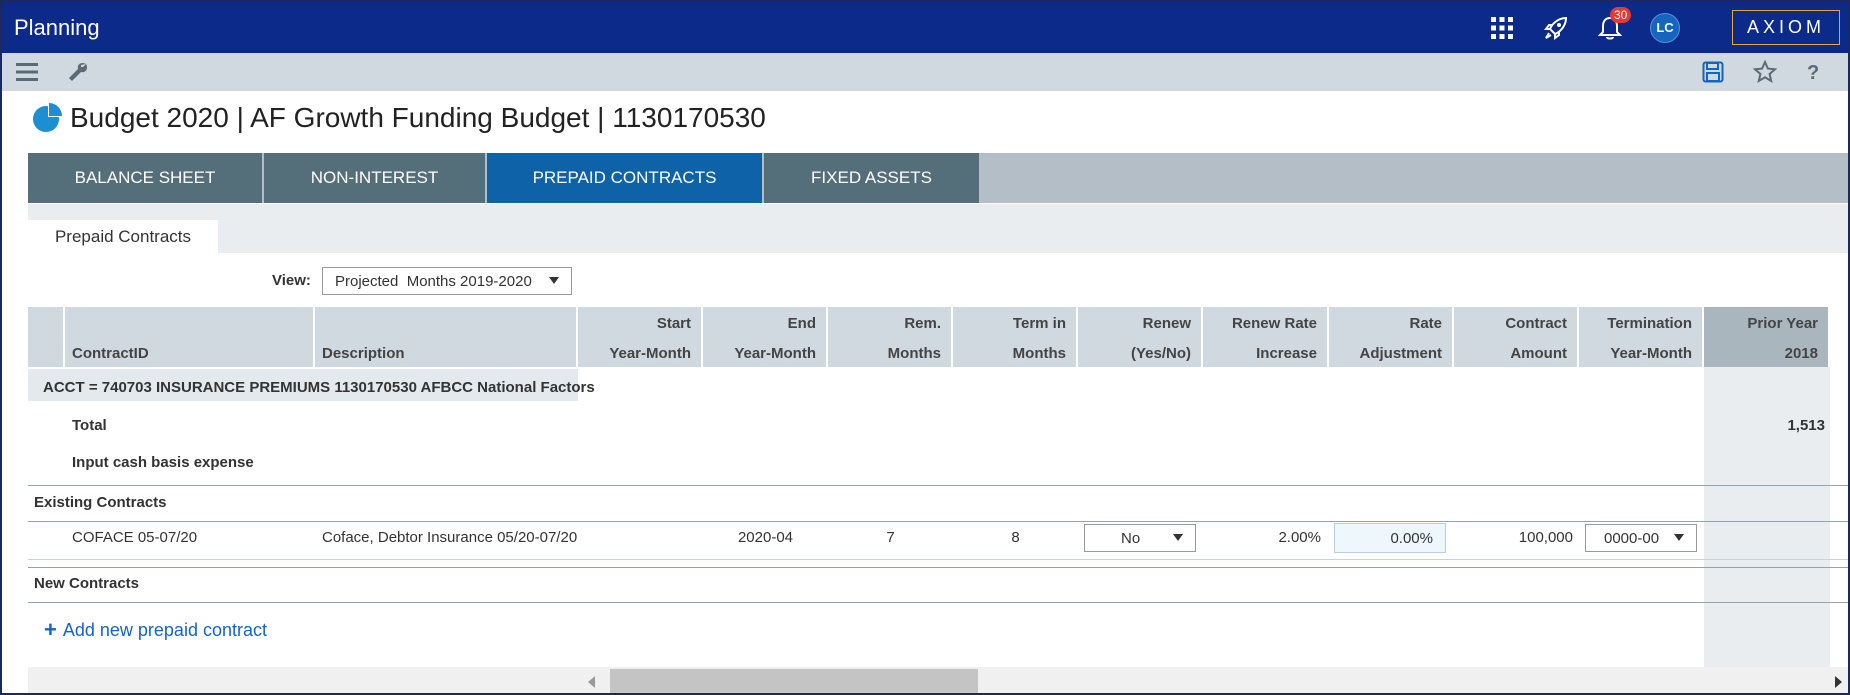 This screenshot has height=695, width=1850. I want to click on existing-contracts-label: Existing Contracts, so click(100, 502).